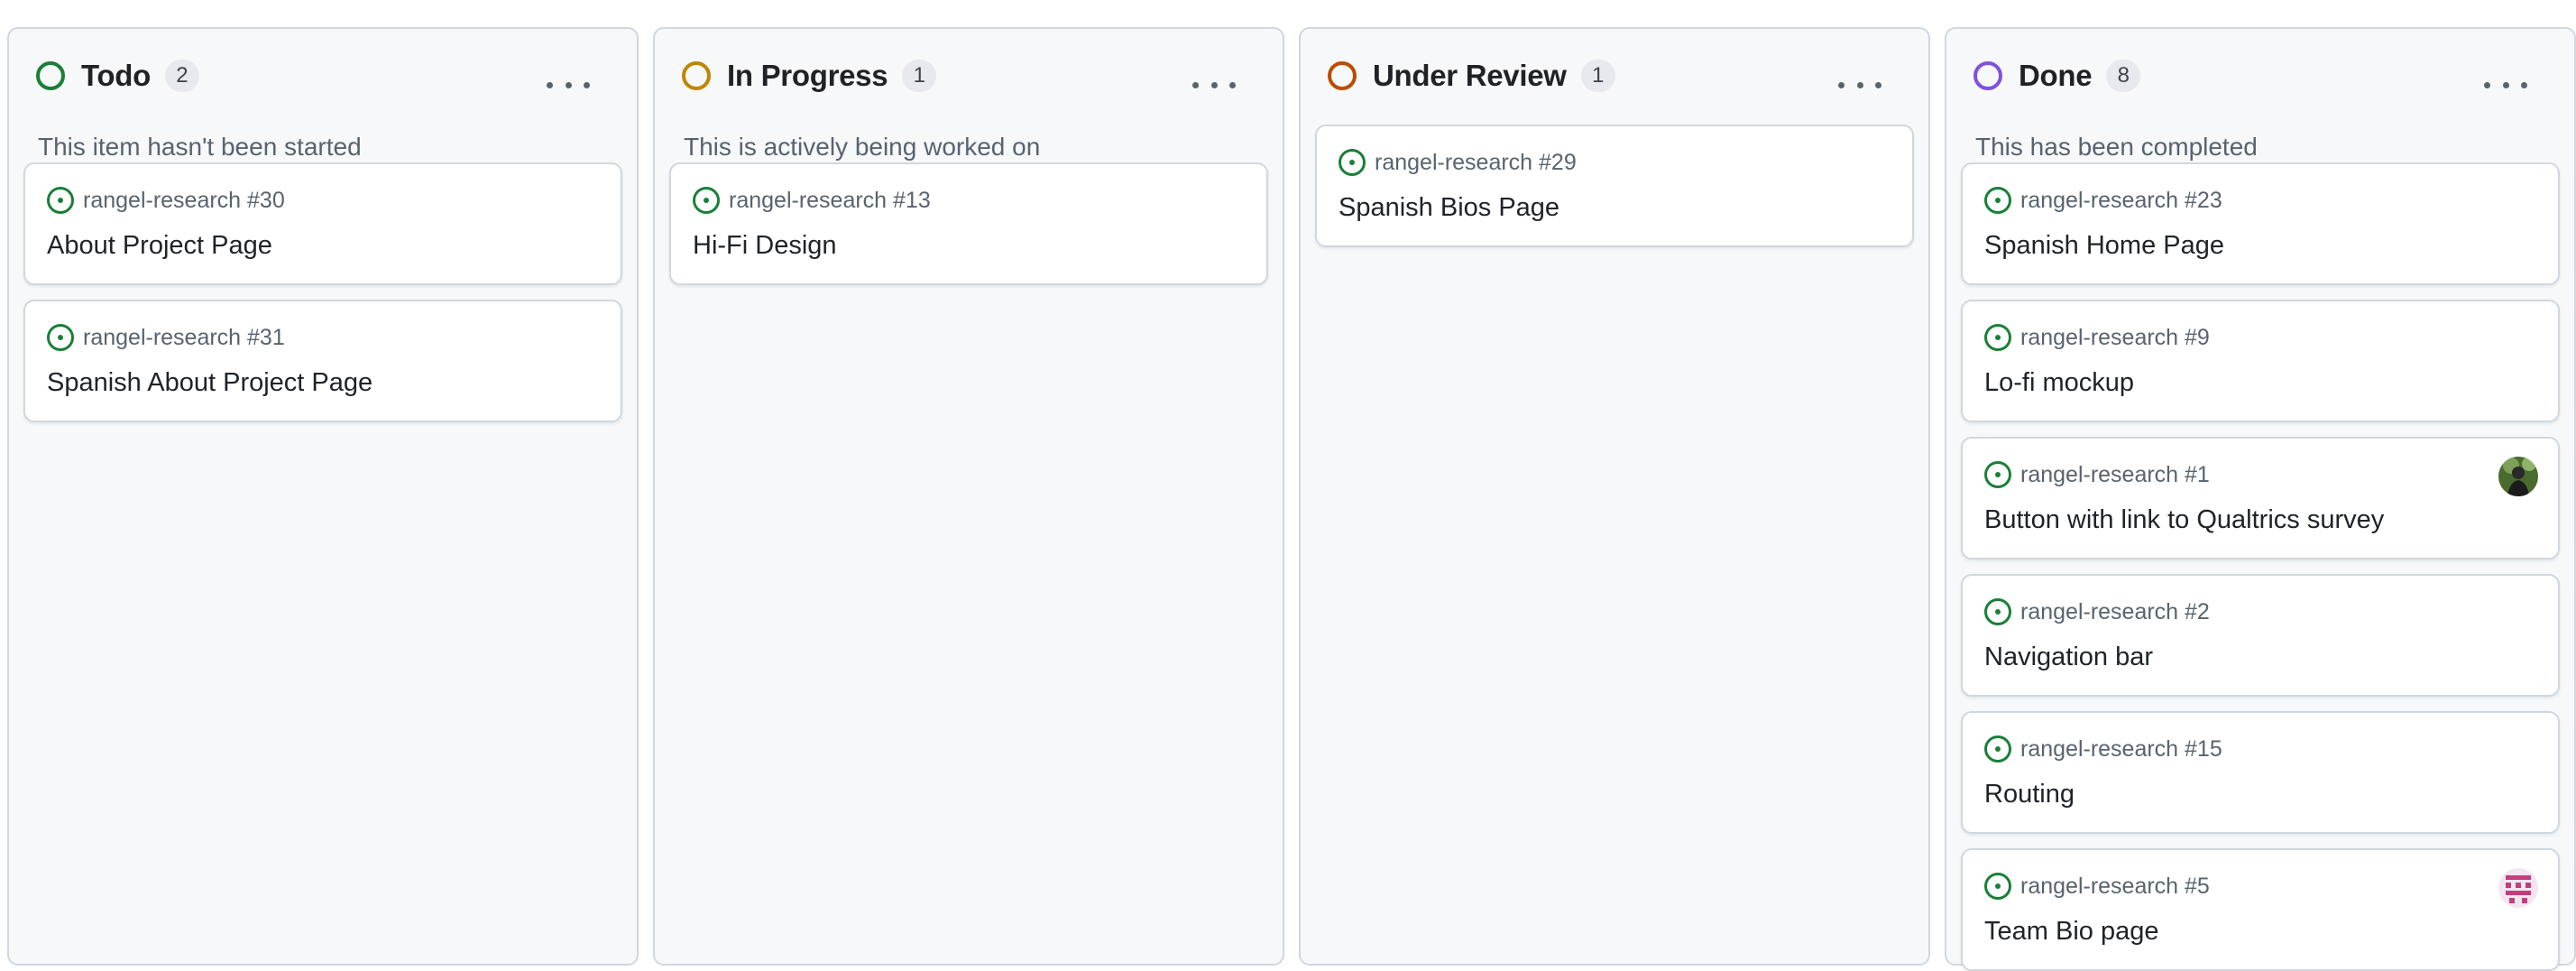  I want to click on avatar-photo-icon, so click(2518, 477).